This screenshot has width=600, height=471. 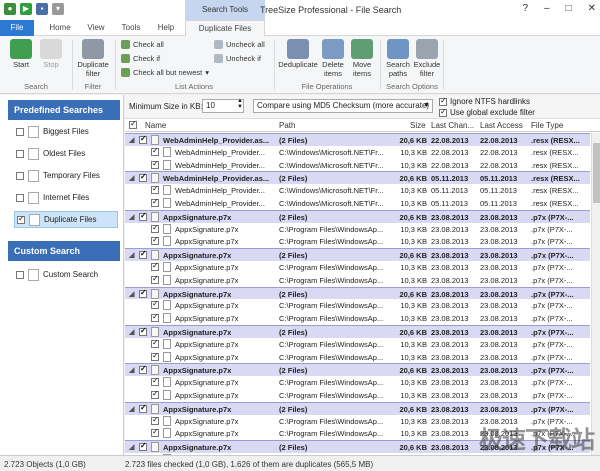 What do you see at coordinates (66, 175) in the screenshot?
I see `search-item: Temporary Files` at bounding box center [66, 175].